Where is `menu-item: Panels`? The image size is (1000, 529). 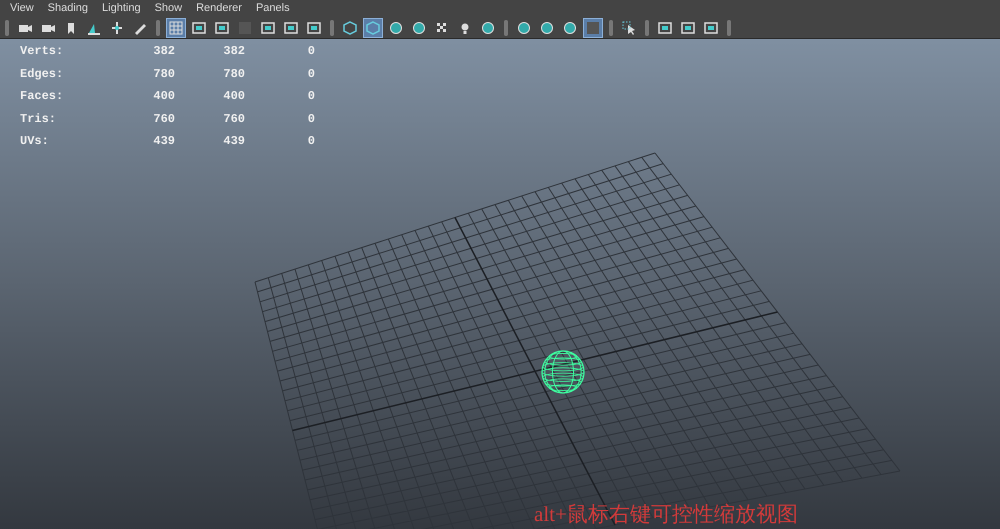 menu-item: Panels is located at coordinates (273, 8).